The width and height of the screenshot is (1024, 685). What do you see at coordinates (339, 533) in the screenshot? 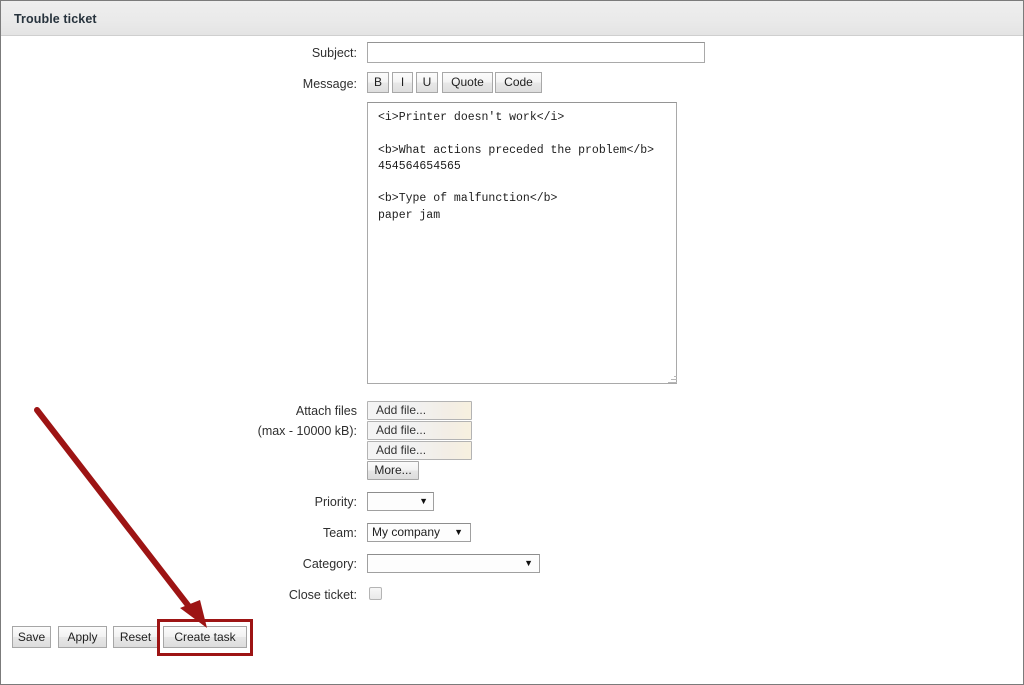
I see `team-label: Team:` at bounding box center [339, 533].